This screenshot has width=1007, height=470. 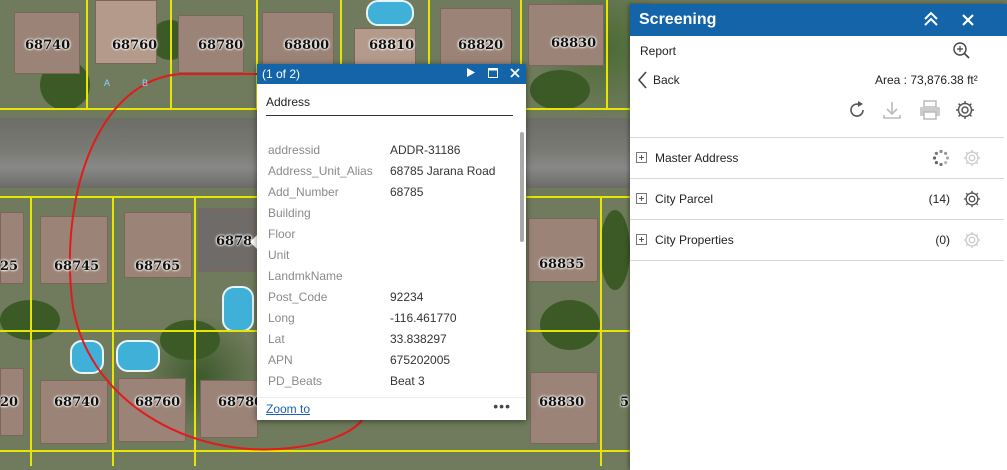 I want to click on popup-scrollbar, so click(x=522, y=187).